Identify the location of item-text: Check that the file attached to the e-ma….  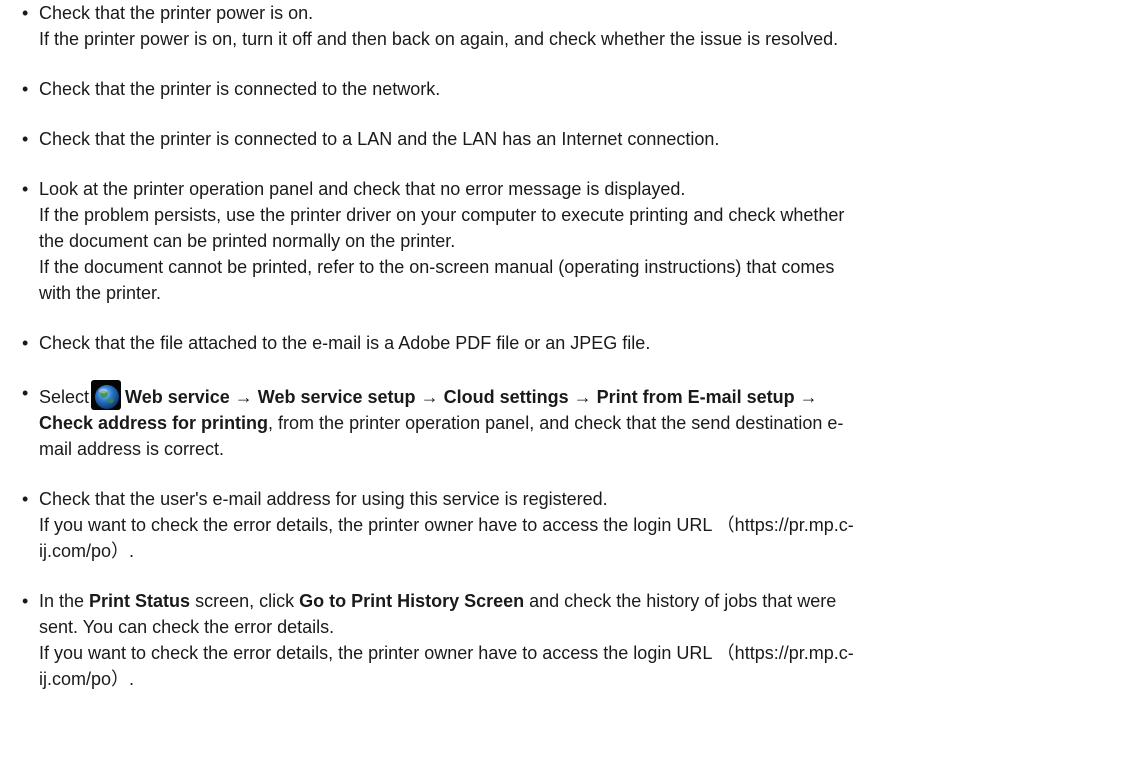
(345, 343).